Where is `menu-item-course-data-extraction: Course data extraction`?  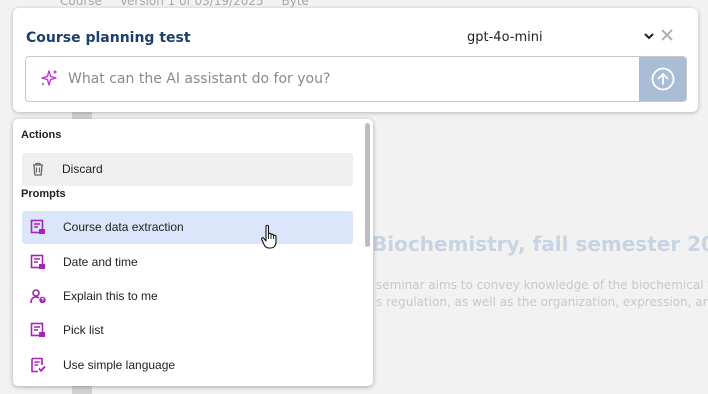 menu-item-course-data-extraction: Course data extraction is located at coordinates (187, 227).